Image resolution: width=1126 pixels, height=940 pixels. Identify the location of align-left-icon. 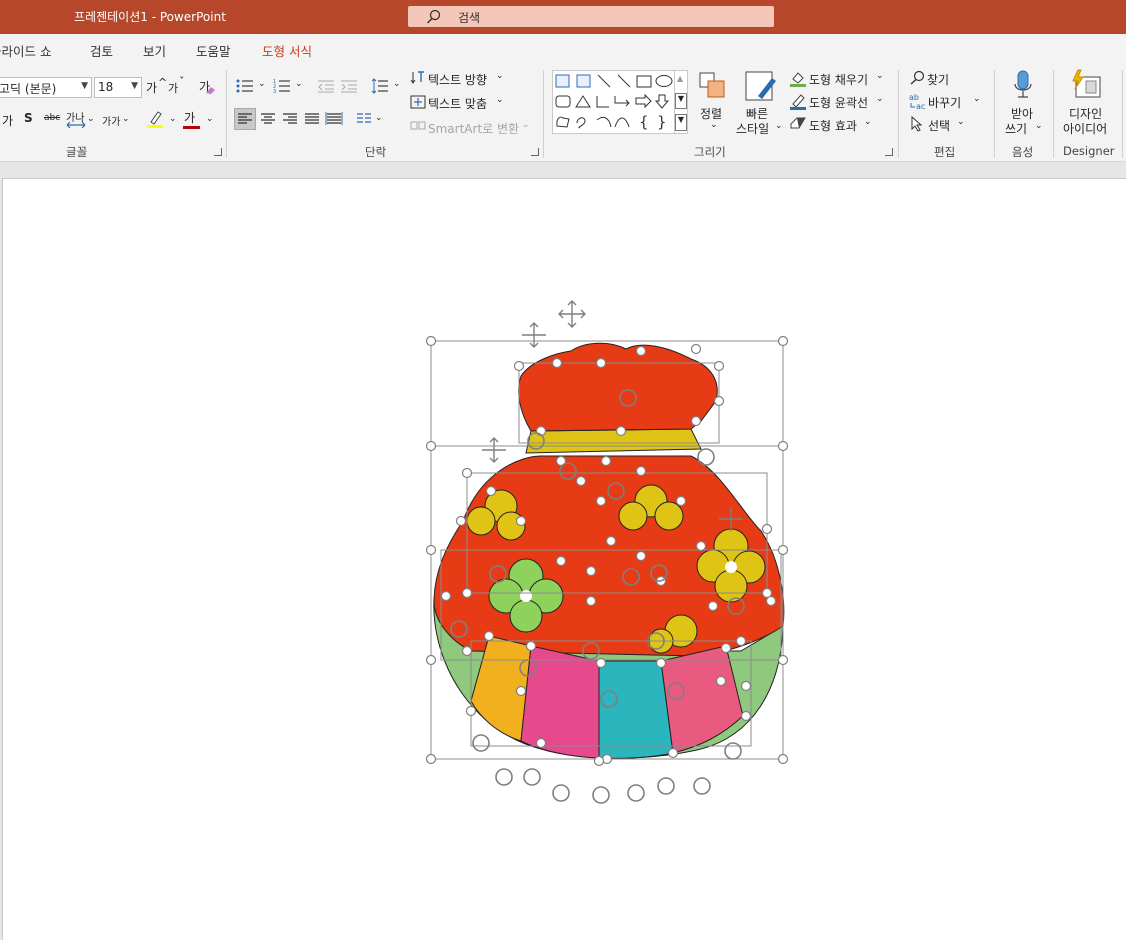
(245, 118).